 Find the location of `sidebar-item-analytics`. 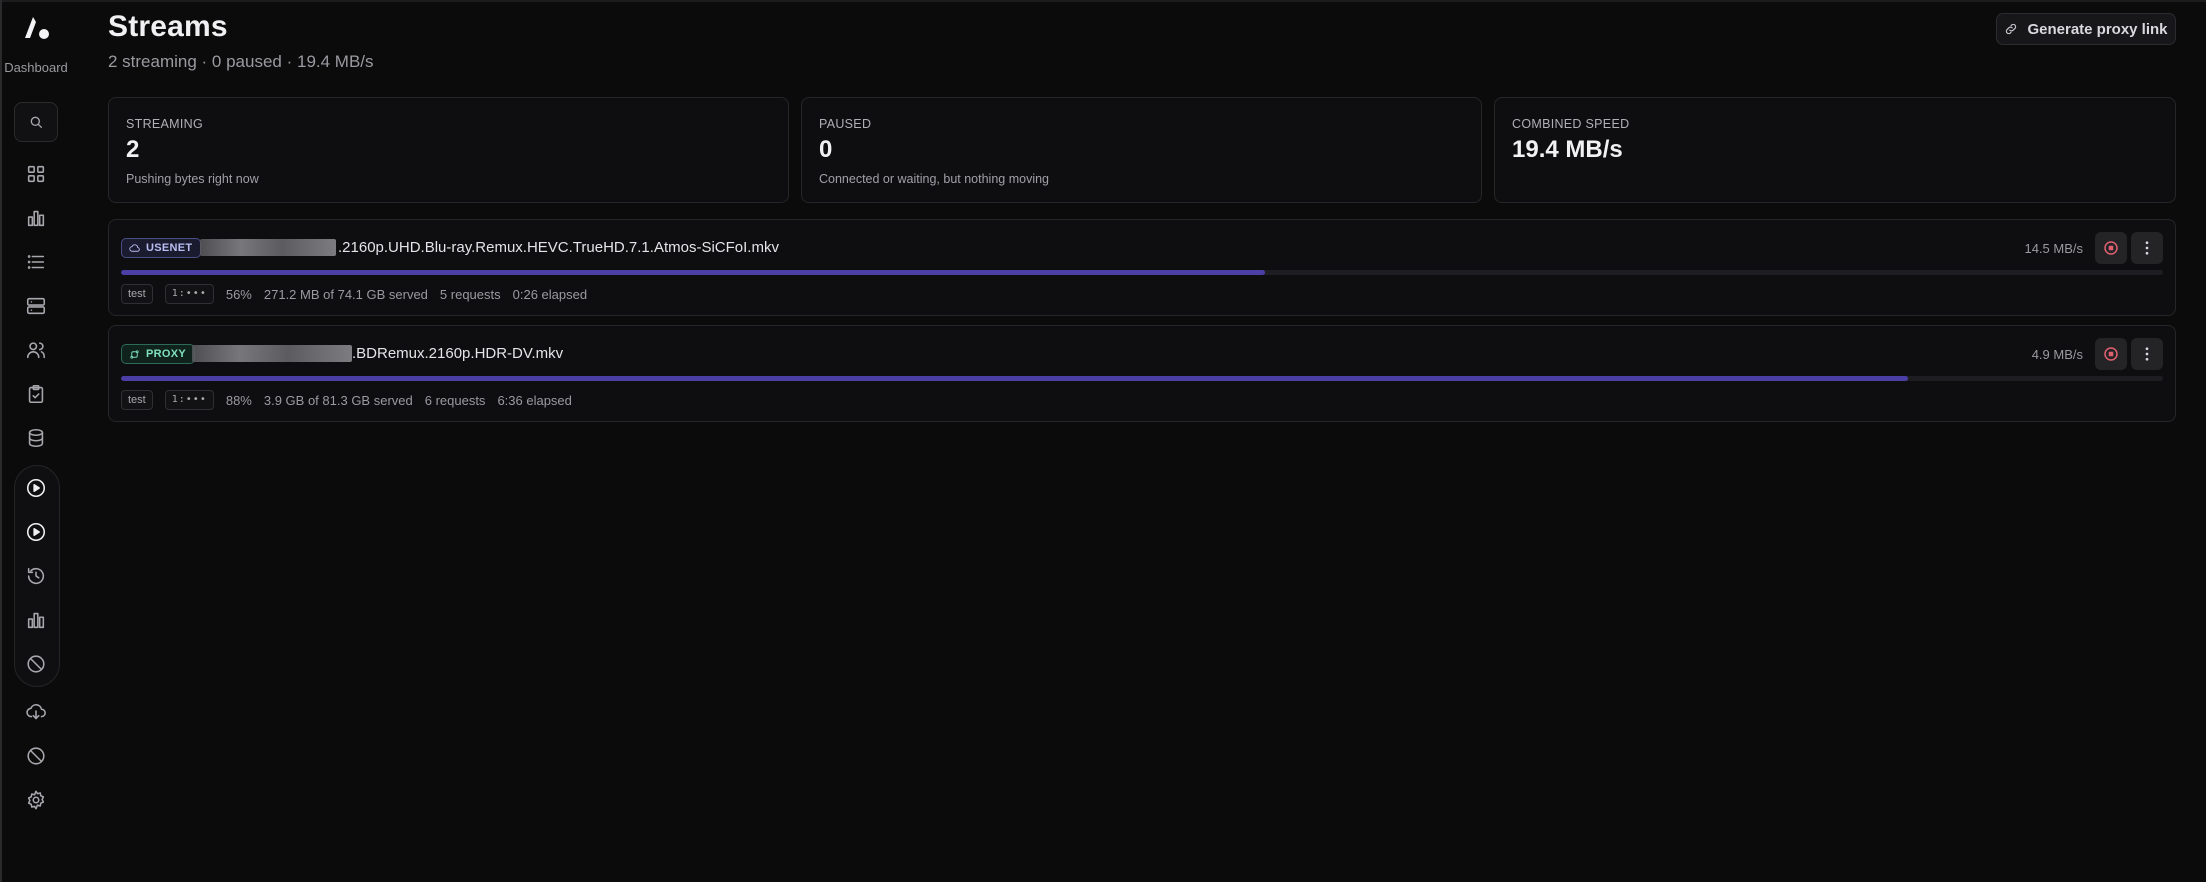

sidebar-item-analytics is located at coordinates (36, 218).